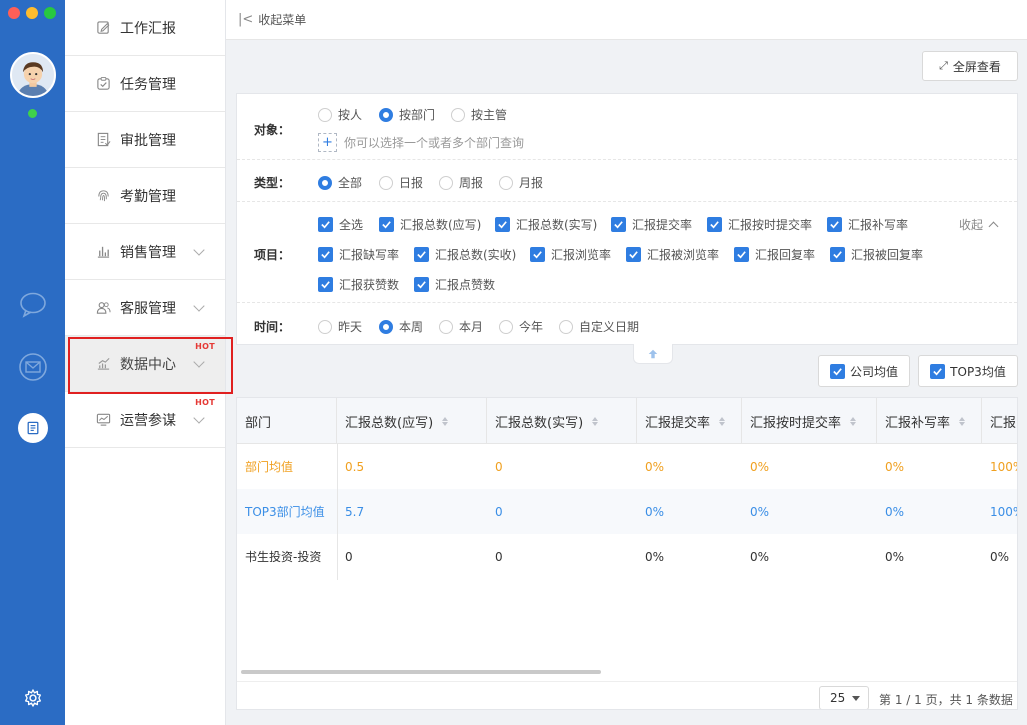 The image size is (1027, 725). I want to click on collapse-menu-icon: |<, so click(245, 19).